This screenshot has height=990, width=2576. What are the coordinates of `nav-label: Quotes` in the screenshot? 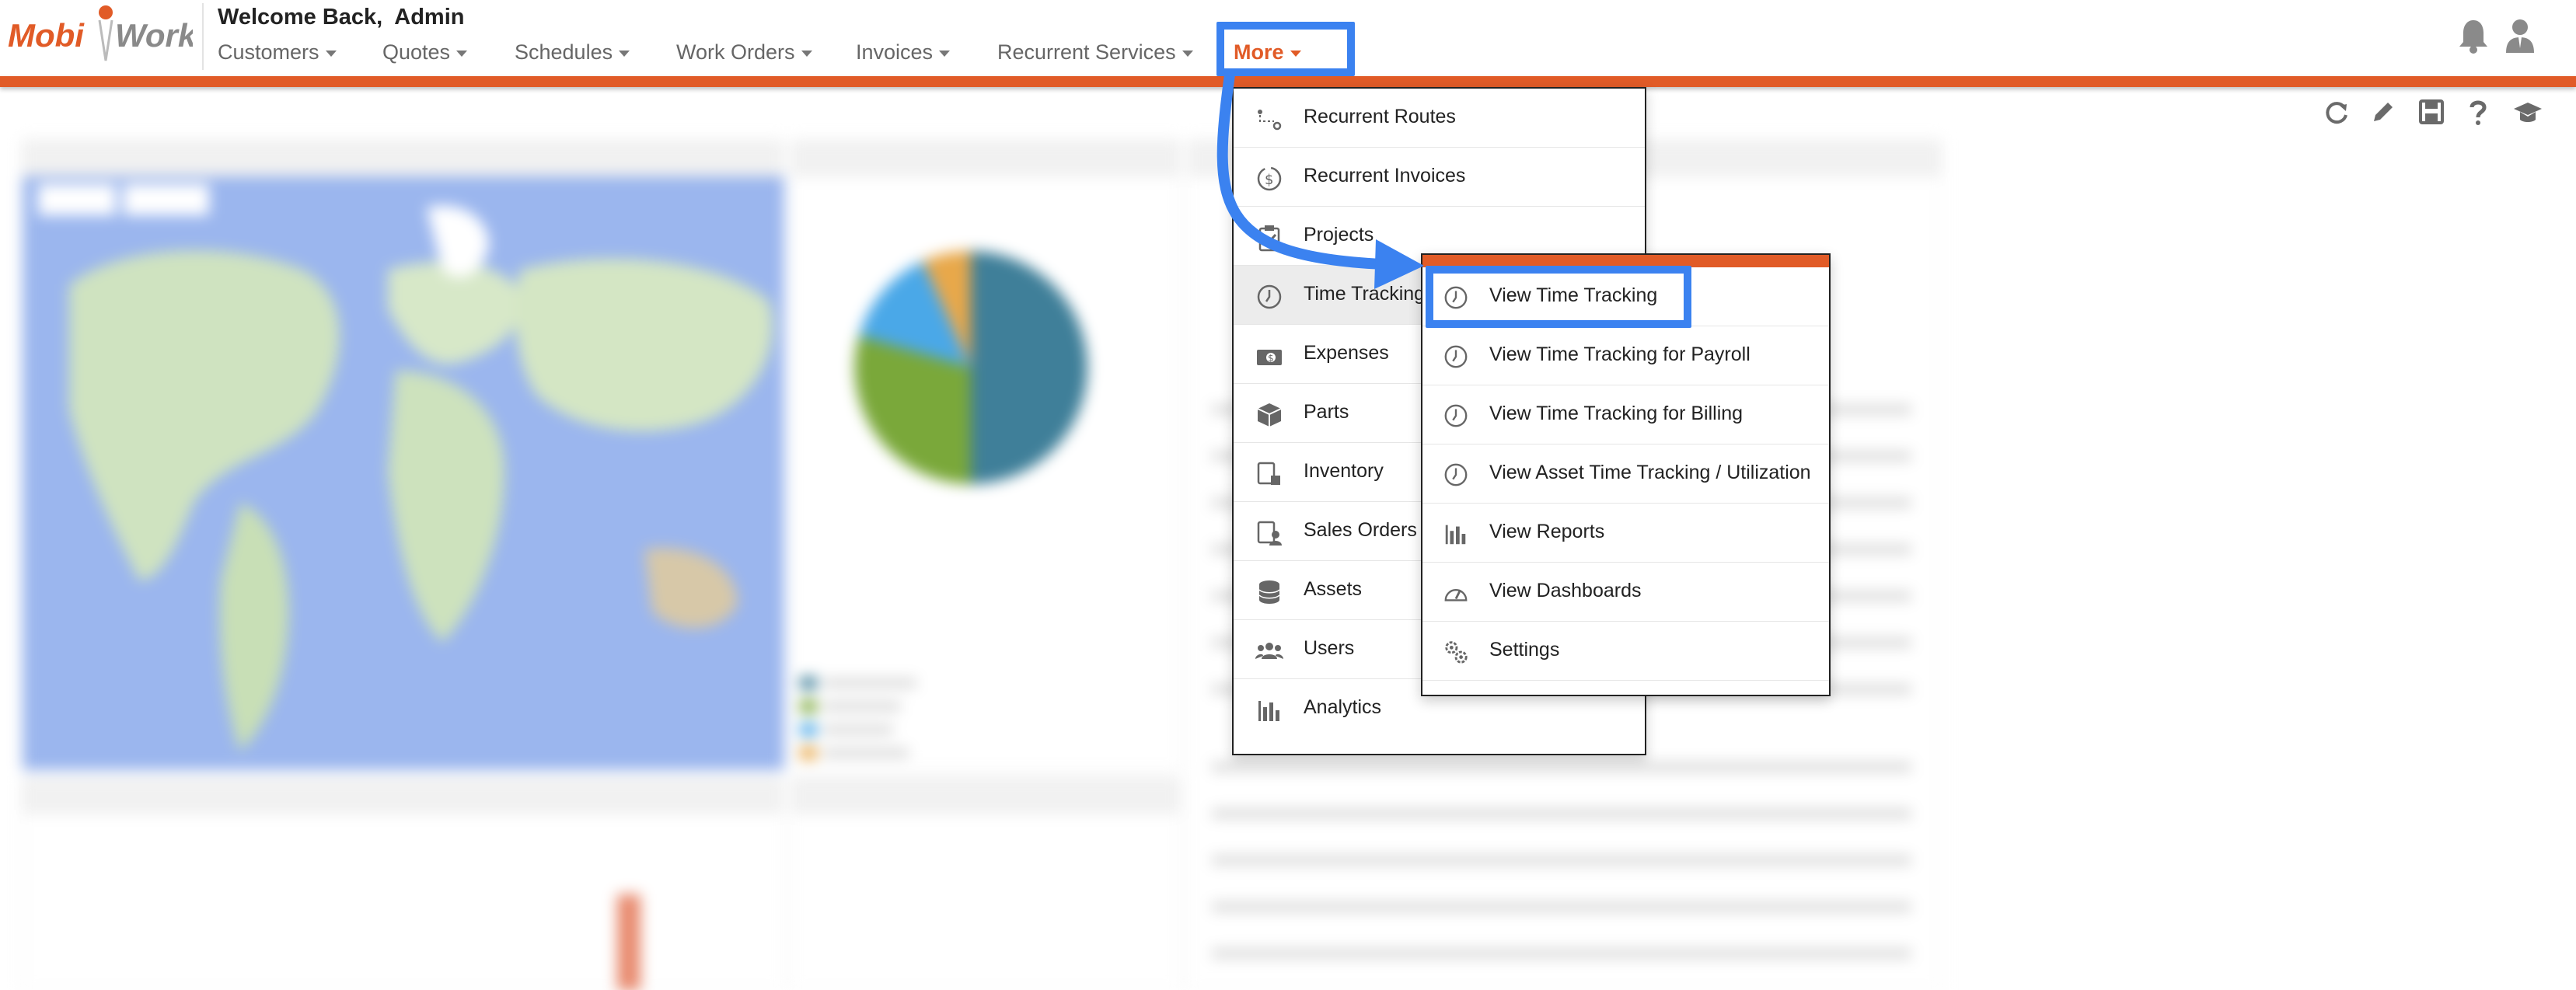 It's located at (416, 52).